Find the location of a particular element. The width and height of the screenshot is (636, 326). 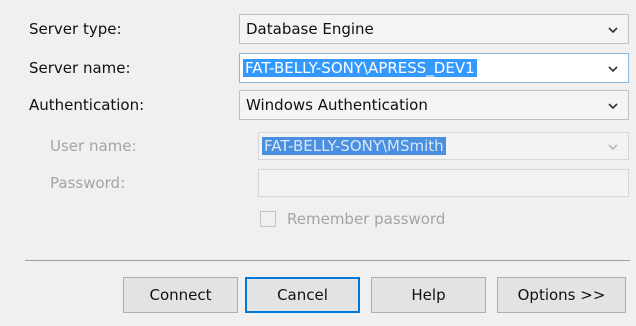

authentication-value: Windows Authentication is located at coordinates (337, 105).